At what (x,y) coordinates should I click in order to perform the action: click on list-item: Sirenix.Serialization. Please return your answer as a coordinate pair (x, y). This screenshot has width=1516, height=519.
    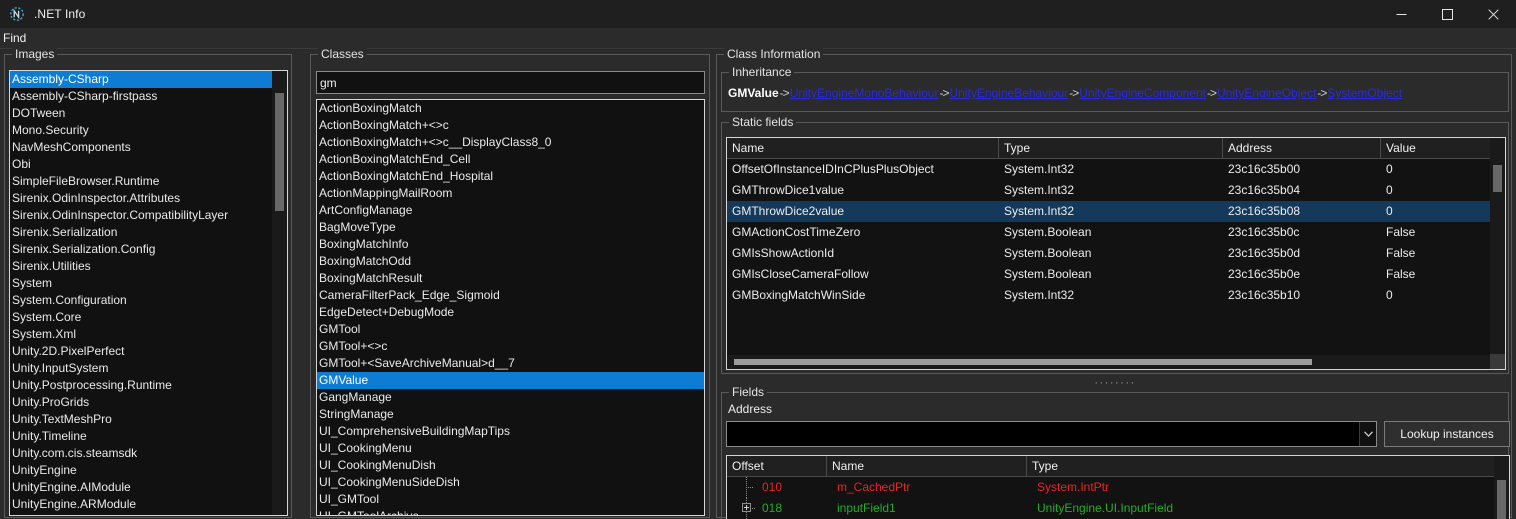
    Looking at the image, I should click on (141, 232).